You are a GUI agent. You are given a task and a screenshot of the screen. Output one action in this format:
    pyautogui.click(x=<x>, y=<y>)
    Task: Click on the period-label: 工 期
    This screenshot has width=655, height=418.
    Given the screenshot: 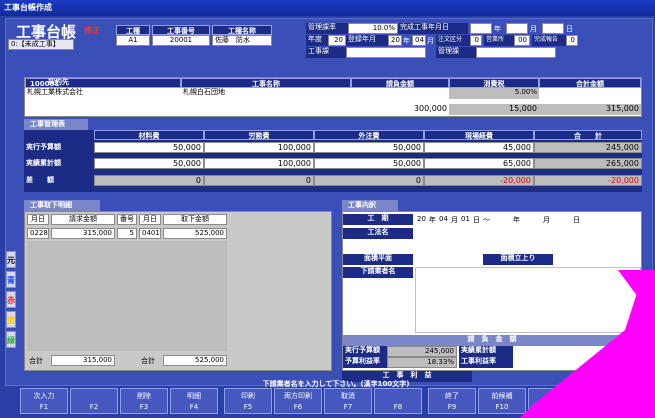 What is the action you would take?
    pyautogui.click(x=378, y=219)
    